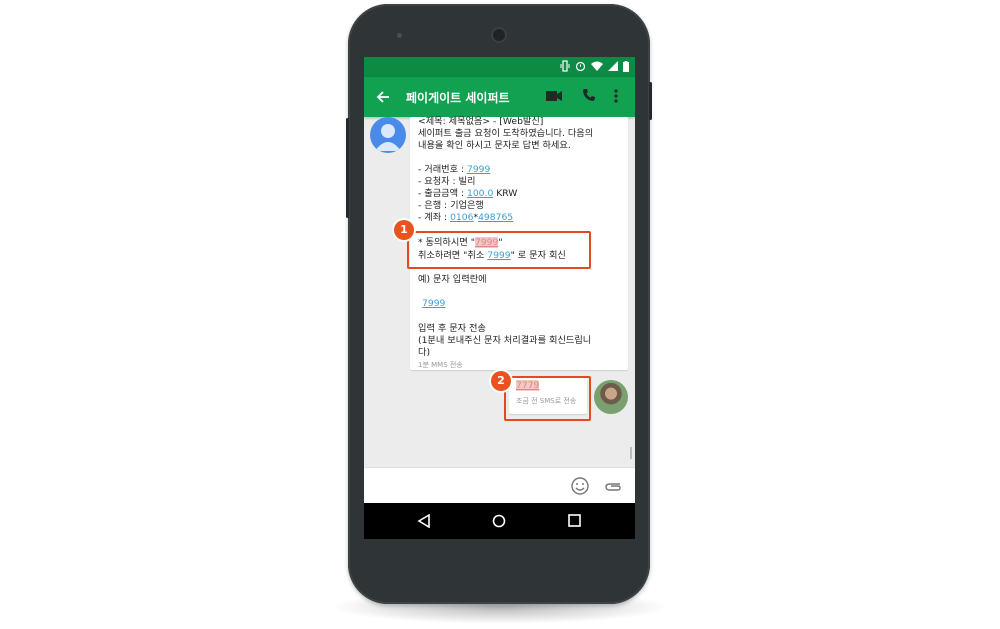  I want to click on message-line: 세이퍼트 출금 요청이 도착하였습니다. 다음의, so click(506, 133).